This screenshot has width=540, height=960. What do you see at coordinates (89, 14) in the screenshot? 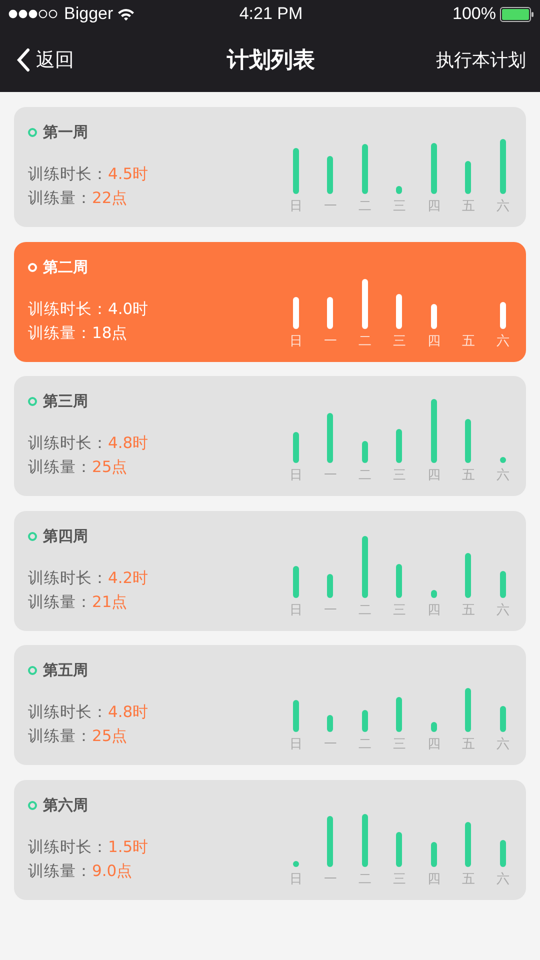
I see `carrier-name: Bigger` at bounding box center [89, 14].